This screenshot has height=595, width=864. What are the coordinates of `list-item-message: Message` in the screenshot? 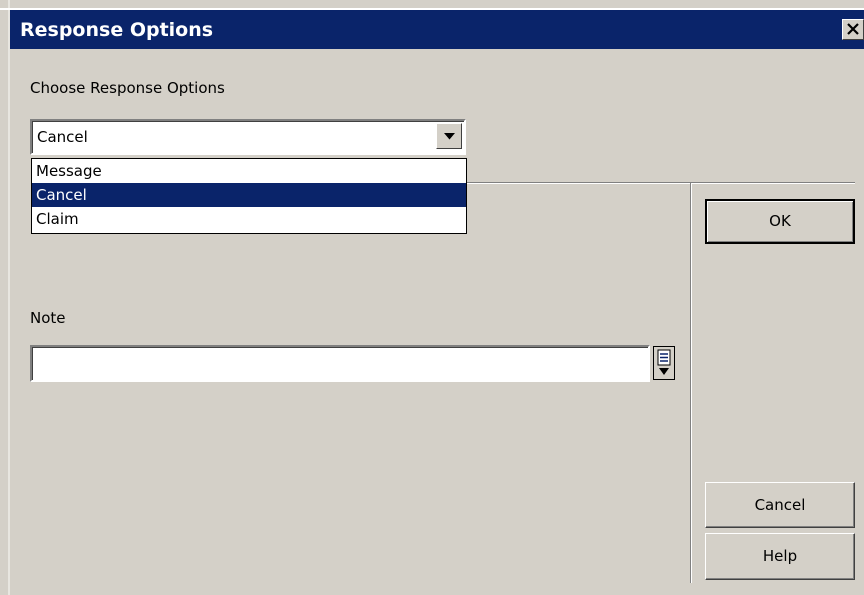 It's located at (249, 171).